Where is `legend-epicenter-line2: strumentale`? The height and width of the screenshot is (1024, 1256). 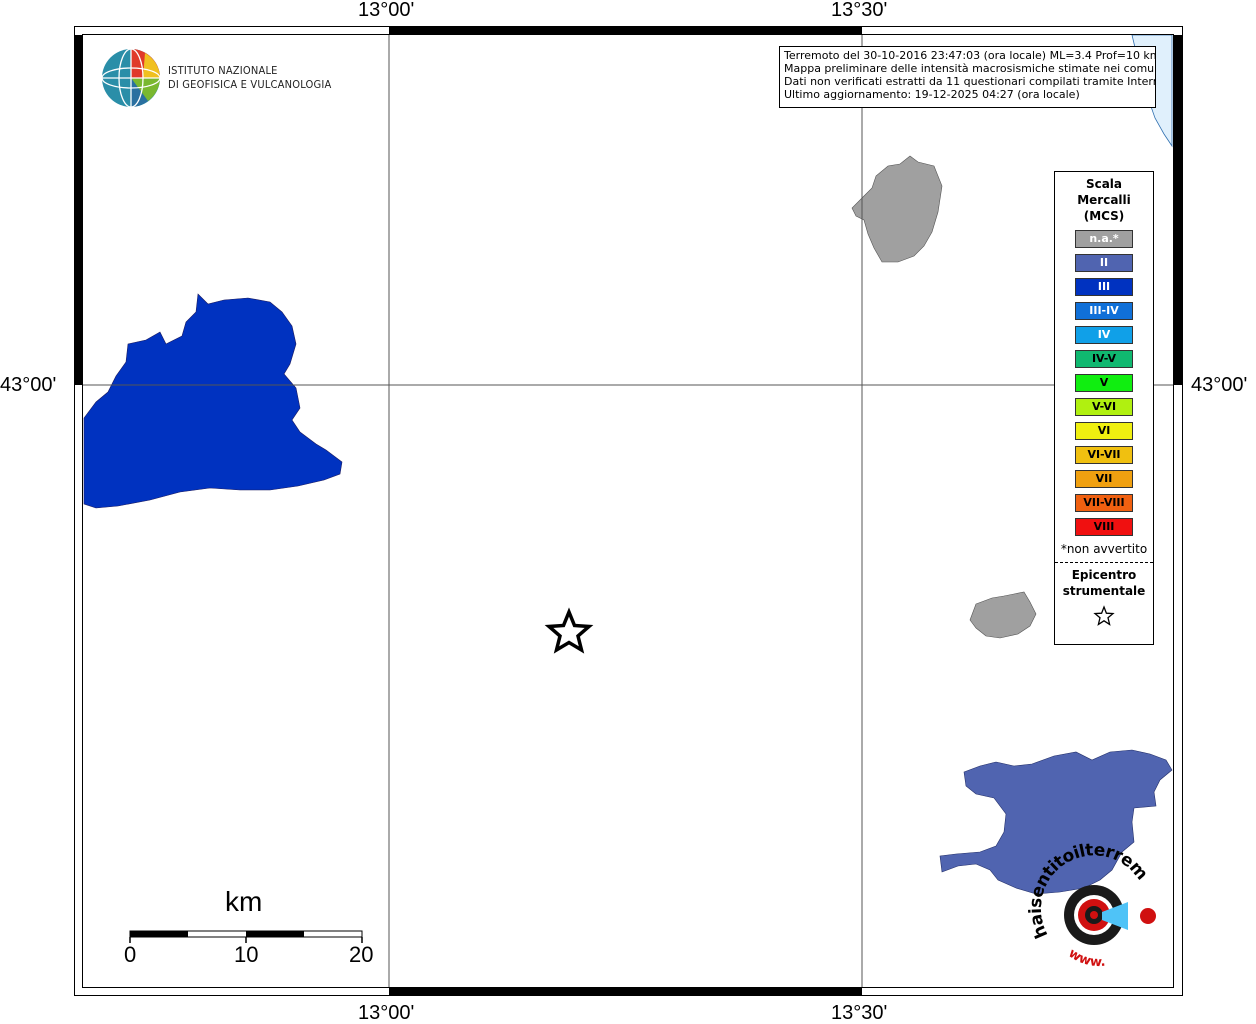 legend-epicenter-line2: strumentale is located at coordinates (1104, 591).